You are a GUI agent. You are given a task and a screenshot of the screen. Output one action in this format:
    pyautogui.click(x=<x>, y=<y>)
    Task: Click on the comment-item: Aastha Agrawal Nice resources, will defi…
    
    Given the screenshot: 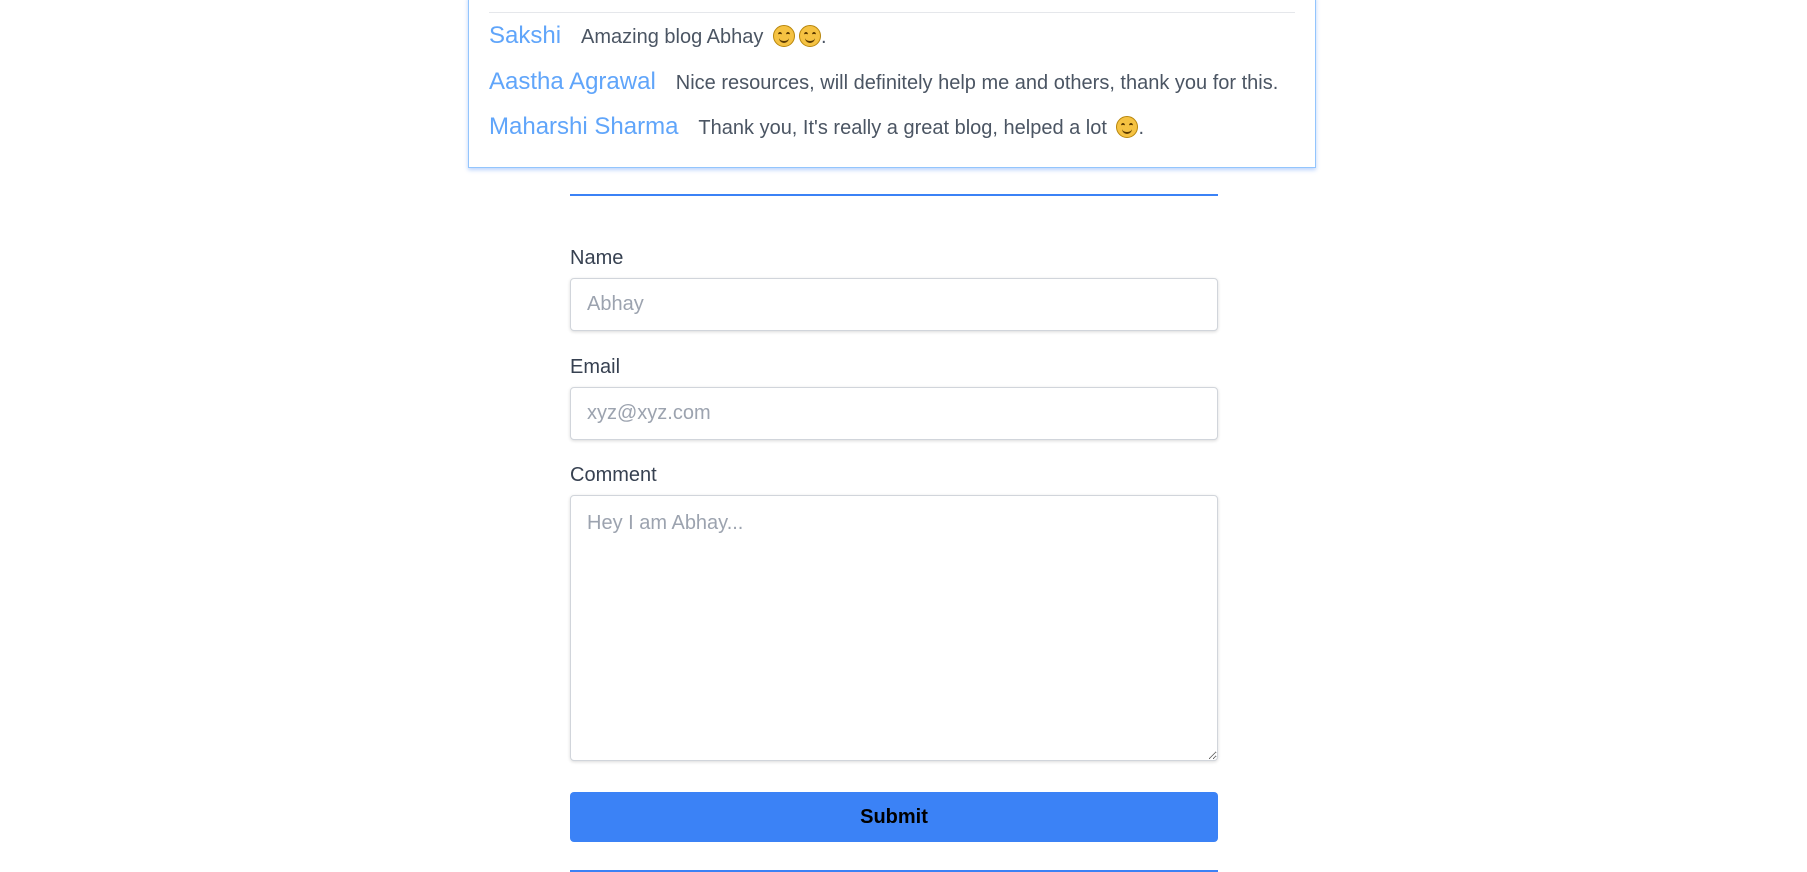 What is the action you would take?
    pyautogui.click(x=883, y=82)
    